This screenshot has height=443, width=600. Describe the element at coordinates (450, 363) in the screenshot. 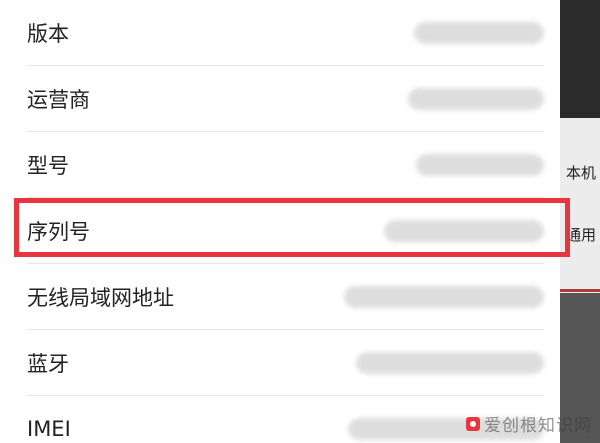

I see `bluetooth-value-blurred` at that location.